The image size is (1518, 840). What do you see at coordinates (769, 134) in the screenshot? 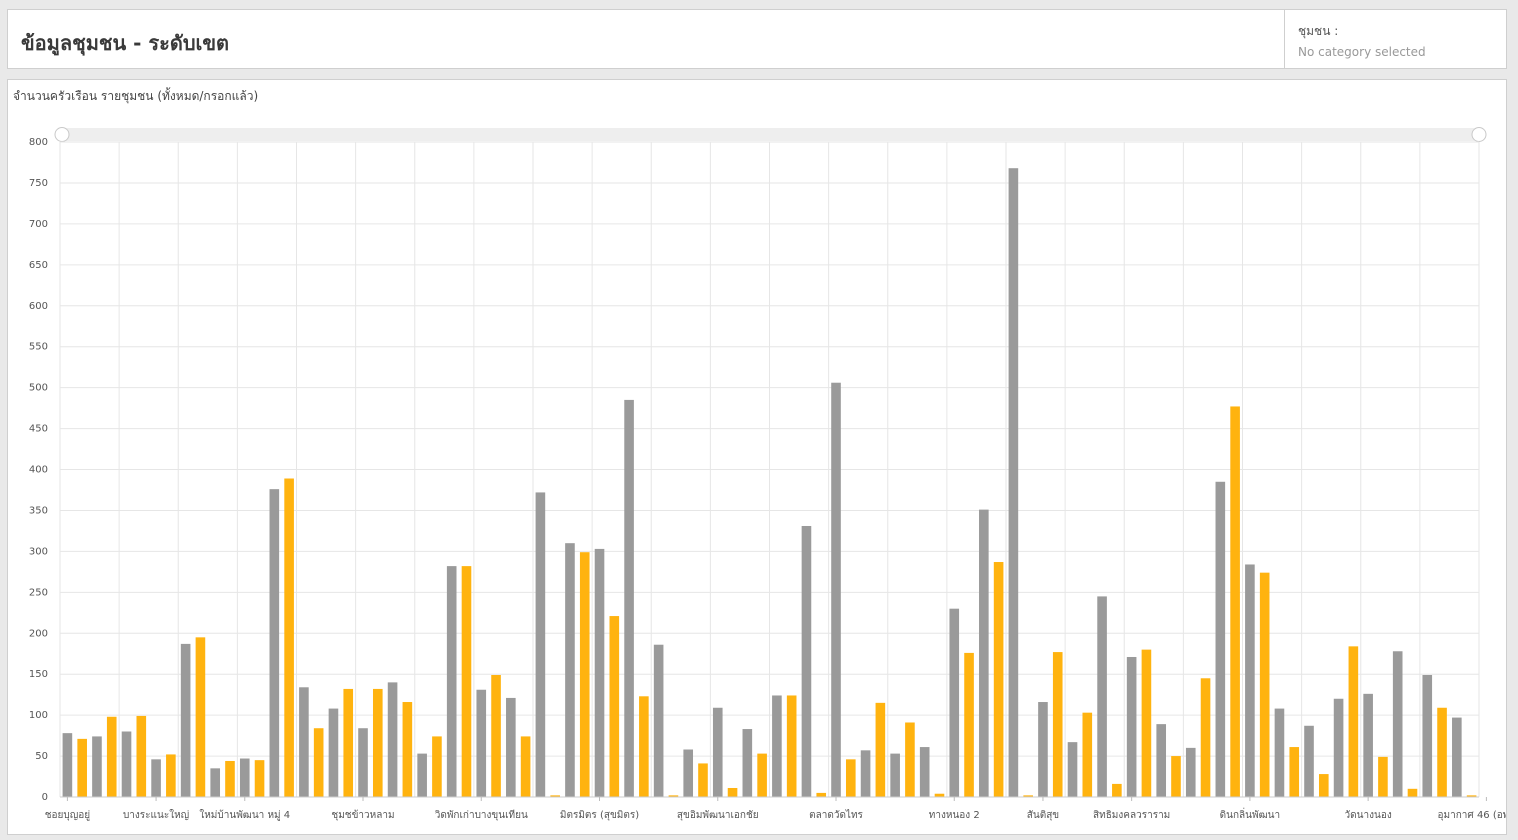
I see `range-scrollbar` at bounding box center [769, 134].